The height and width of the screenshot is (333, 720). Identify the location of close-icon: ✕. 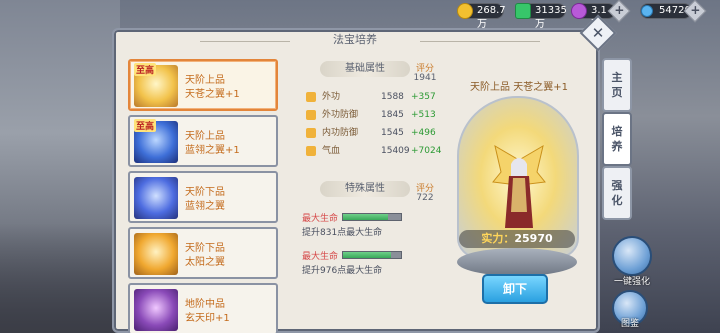
(598, 33).